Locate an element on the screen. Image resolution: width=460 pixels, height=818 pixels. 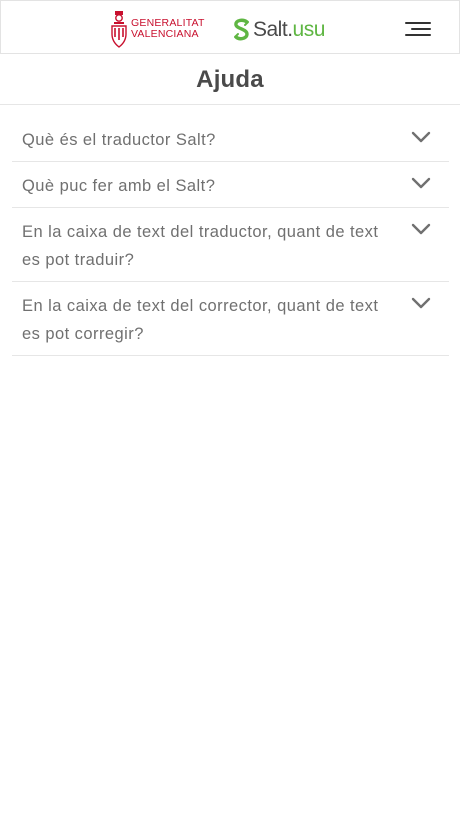
faq-item: Què puc fer amb el Salt? is located at coordinates (230, 185).